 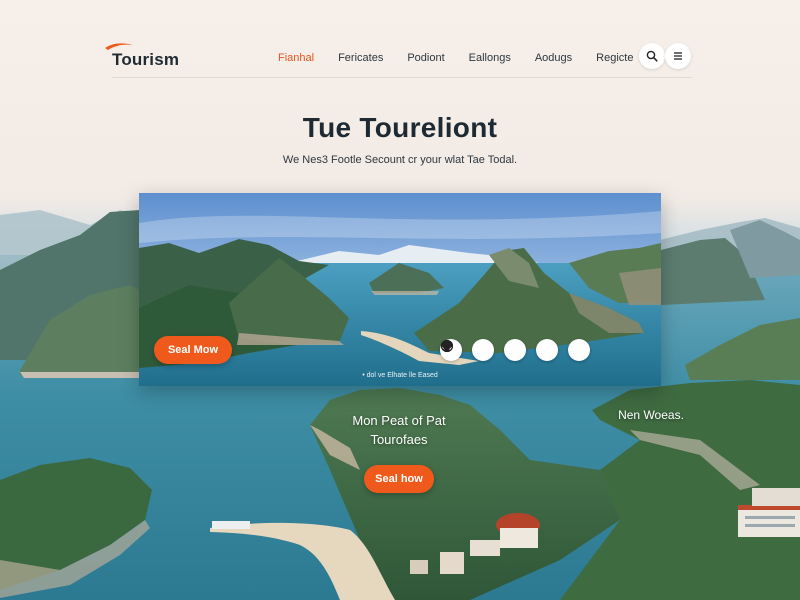 I want to click on section-cta-button: Seal how, so click(x=399, y=479).